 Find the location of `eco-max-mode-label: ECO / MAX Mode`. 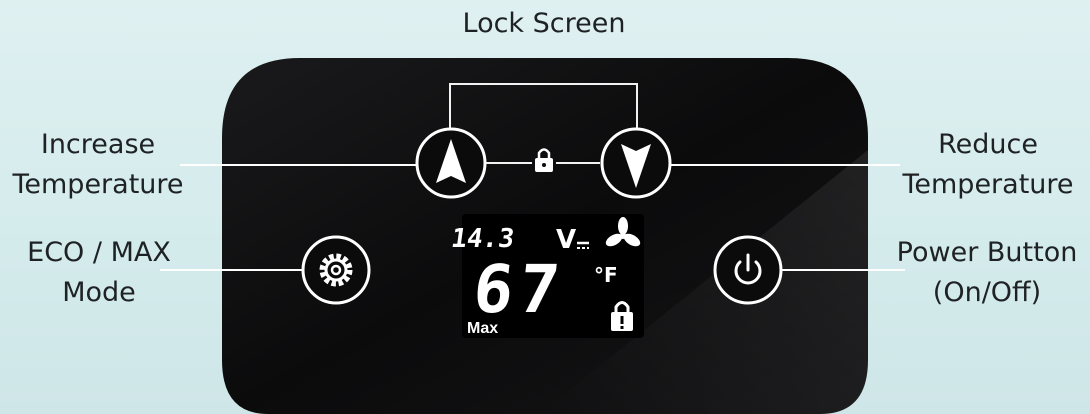

eco-max-mode-label: ECO / MAX Mode is located at coordinates (99, 272).